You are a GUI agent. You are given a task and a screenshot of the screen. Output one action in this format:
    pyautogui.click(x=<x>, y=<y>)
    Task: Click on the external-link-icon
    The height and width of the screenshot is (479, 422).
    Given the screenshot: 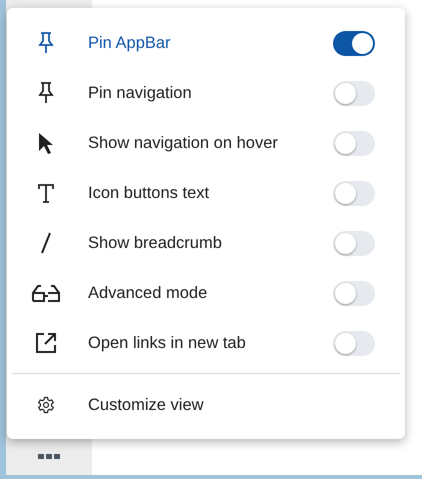 What is the action you would take?
    pyautogui.click(x=46, y=343)
    